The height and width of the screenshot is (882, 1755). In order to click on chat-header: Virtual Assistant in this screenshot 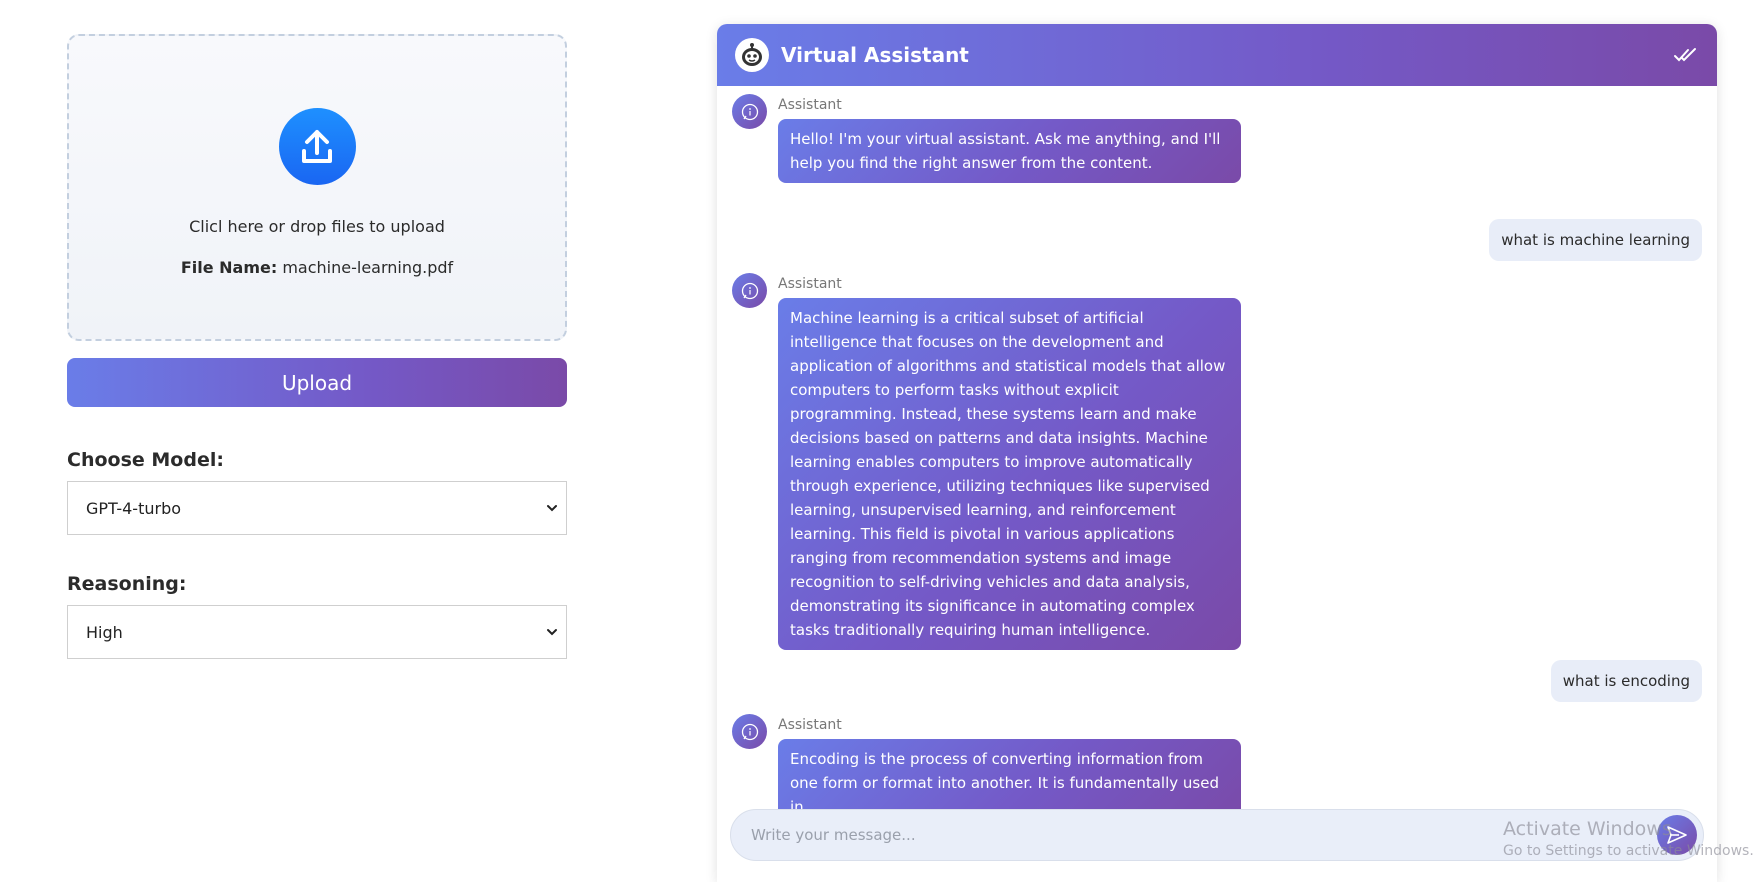, I will do `click(1217, 55)`.